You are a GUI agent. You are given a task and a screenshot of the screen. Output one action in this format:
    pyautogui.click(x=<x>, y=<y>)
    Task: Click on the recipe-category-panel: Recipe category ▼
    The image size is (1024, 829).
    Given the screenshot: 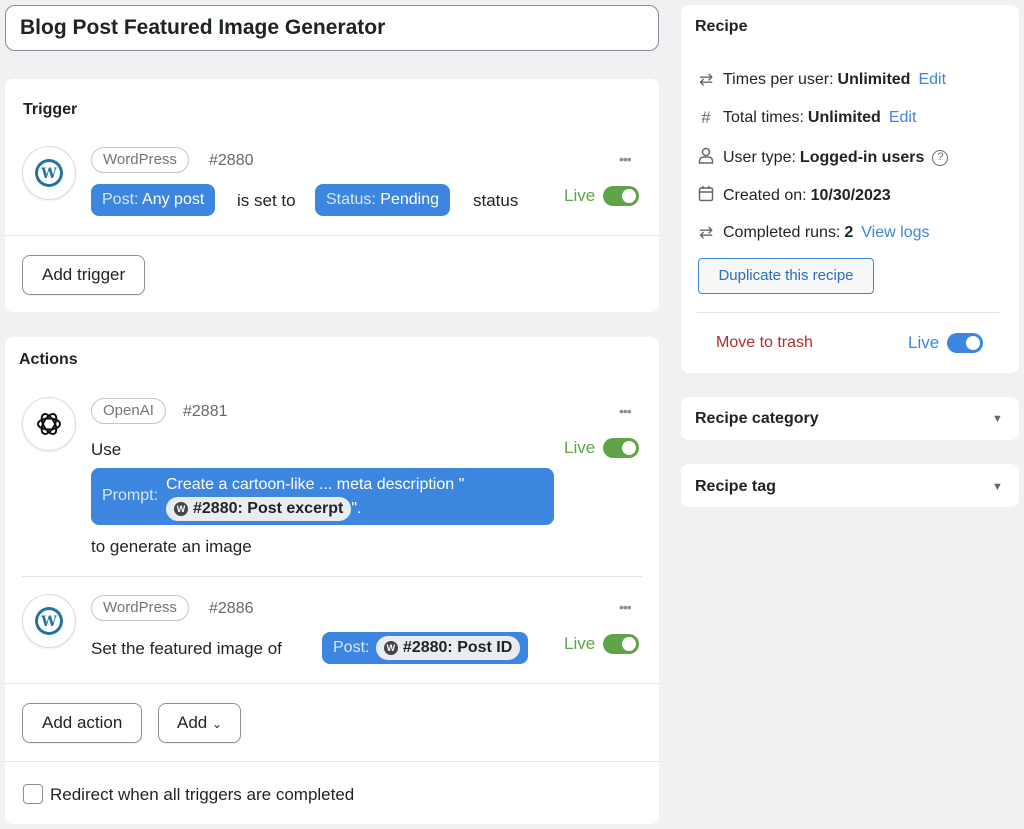 What is the action you would take?
    pyautogui.click(x=850, y=418)
    